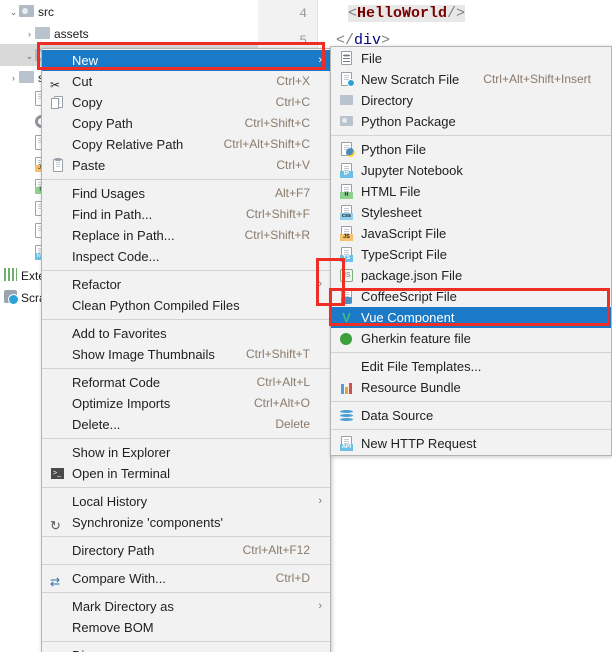  What do you see at coordinates (320, 606) in the screenshot?
I see `chevron-right-icon: ›` at bounding box center [320, 606].